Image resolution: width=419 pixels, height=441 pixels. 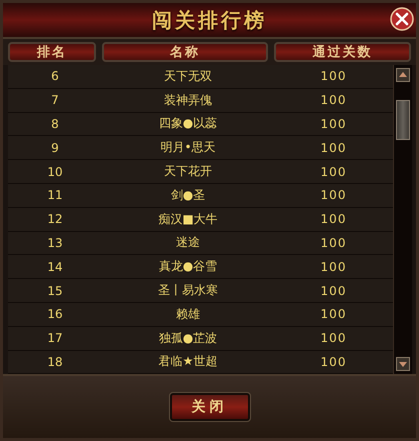 What do you see at coordinates (188, 123) in the screenshot?
I see `table-cell-text: 四象●以蕊` at bounding box center [188, 123].